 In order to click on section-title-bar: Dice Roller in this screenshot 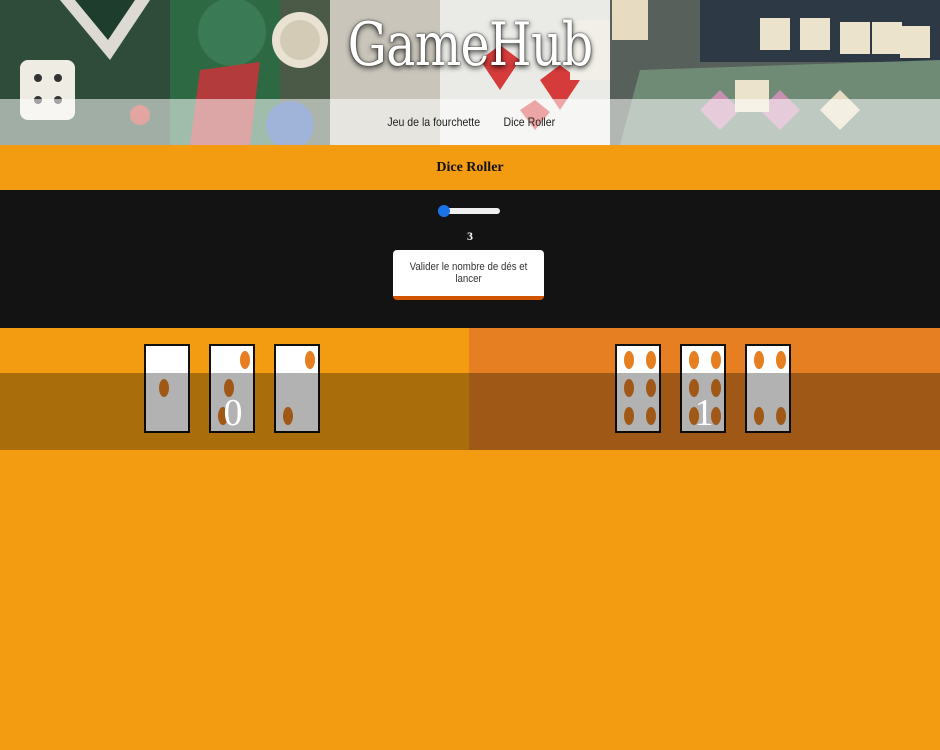, I will do `click(470, 167)`.